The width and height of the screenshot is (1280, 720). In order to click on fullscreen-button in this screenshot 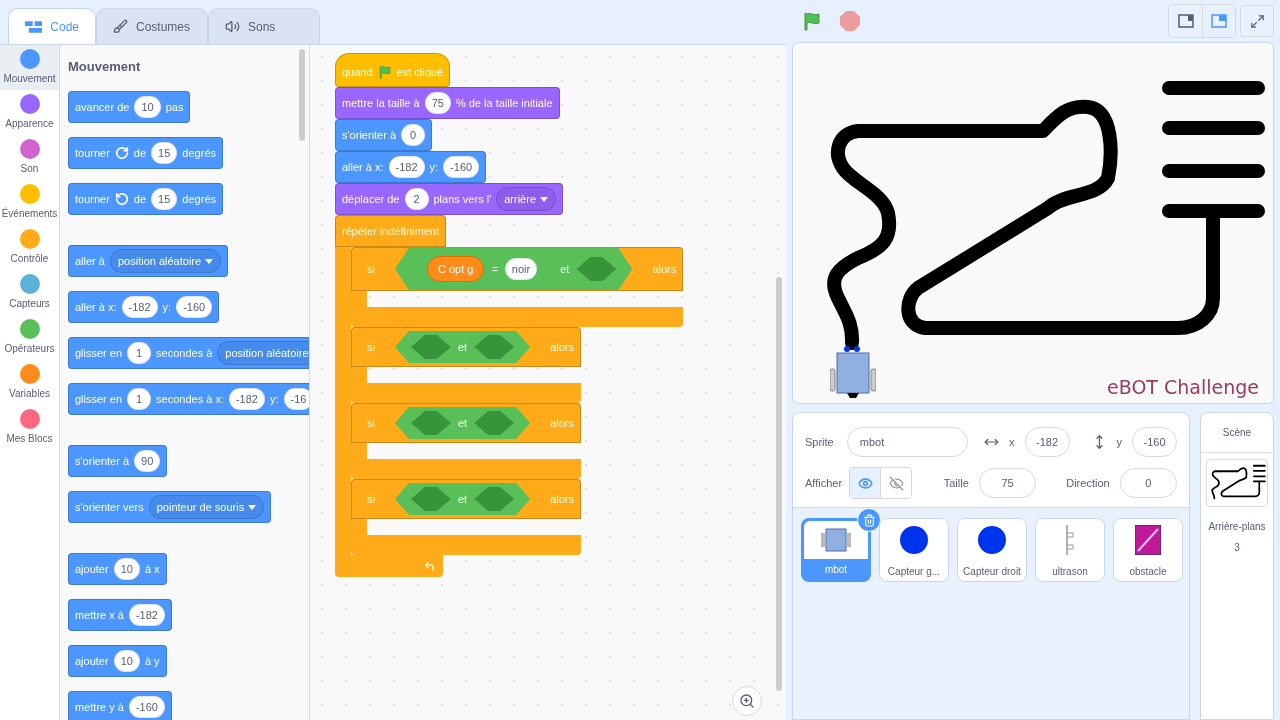, I will do `click(1257, 21)`.